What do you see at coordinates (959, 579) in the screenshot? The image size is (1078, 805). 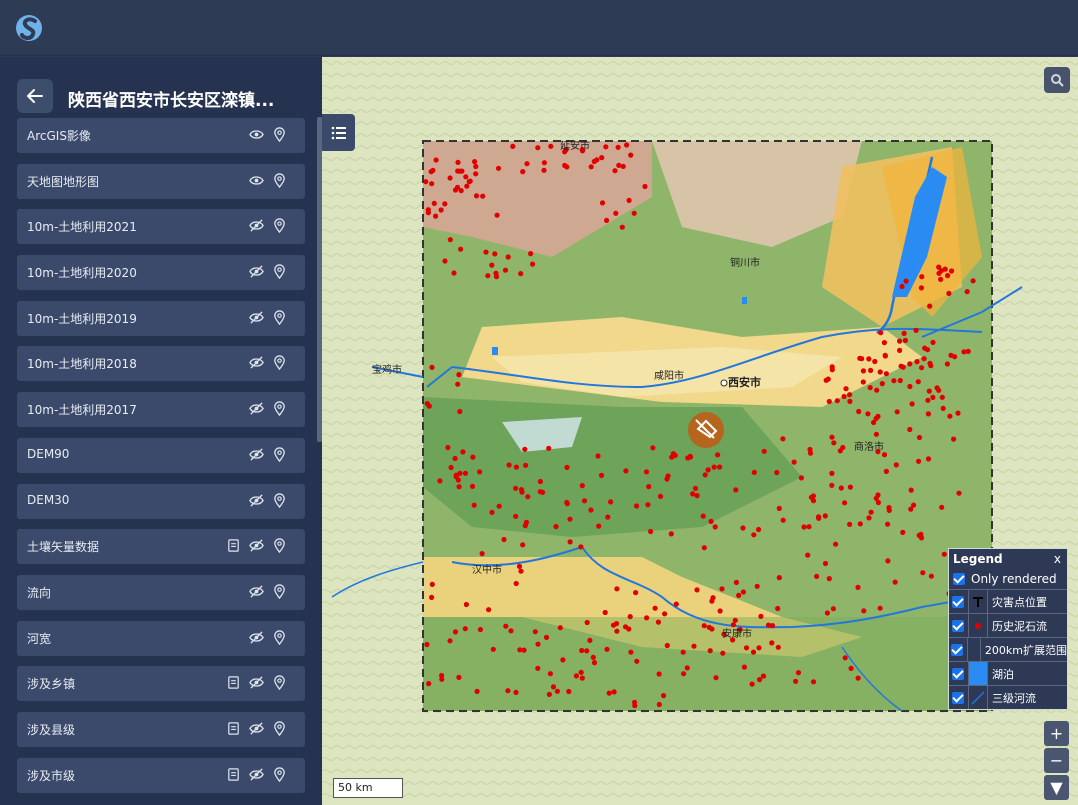 I see `only-rendered-checkbox` at bounding box center [959, 579].